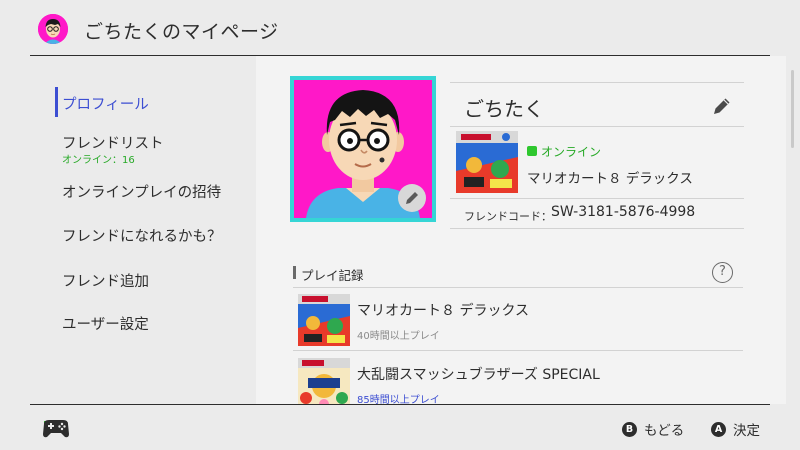 This screenshot has height=450, width=800. I want to click on confirm-button: A 決定, so click(735, 429).